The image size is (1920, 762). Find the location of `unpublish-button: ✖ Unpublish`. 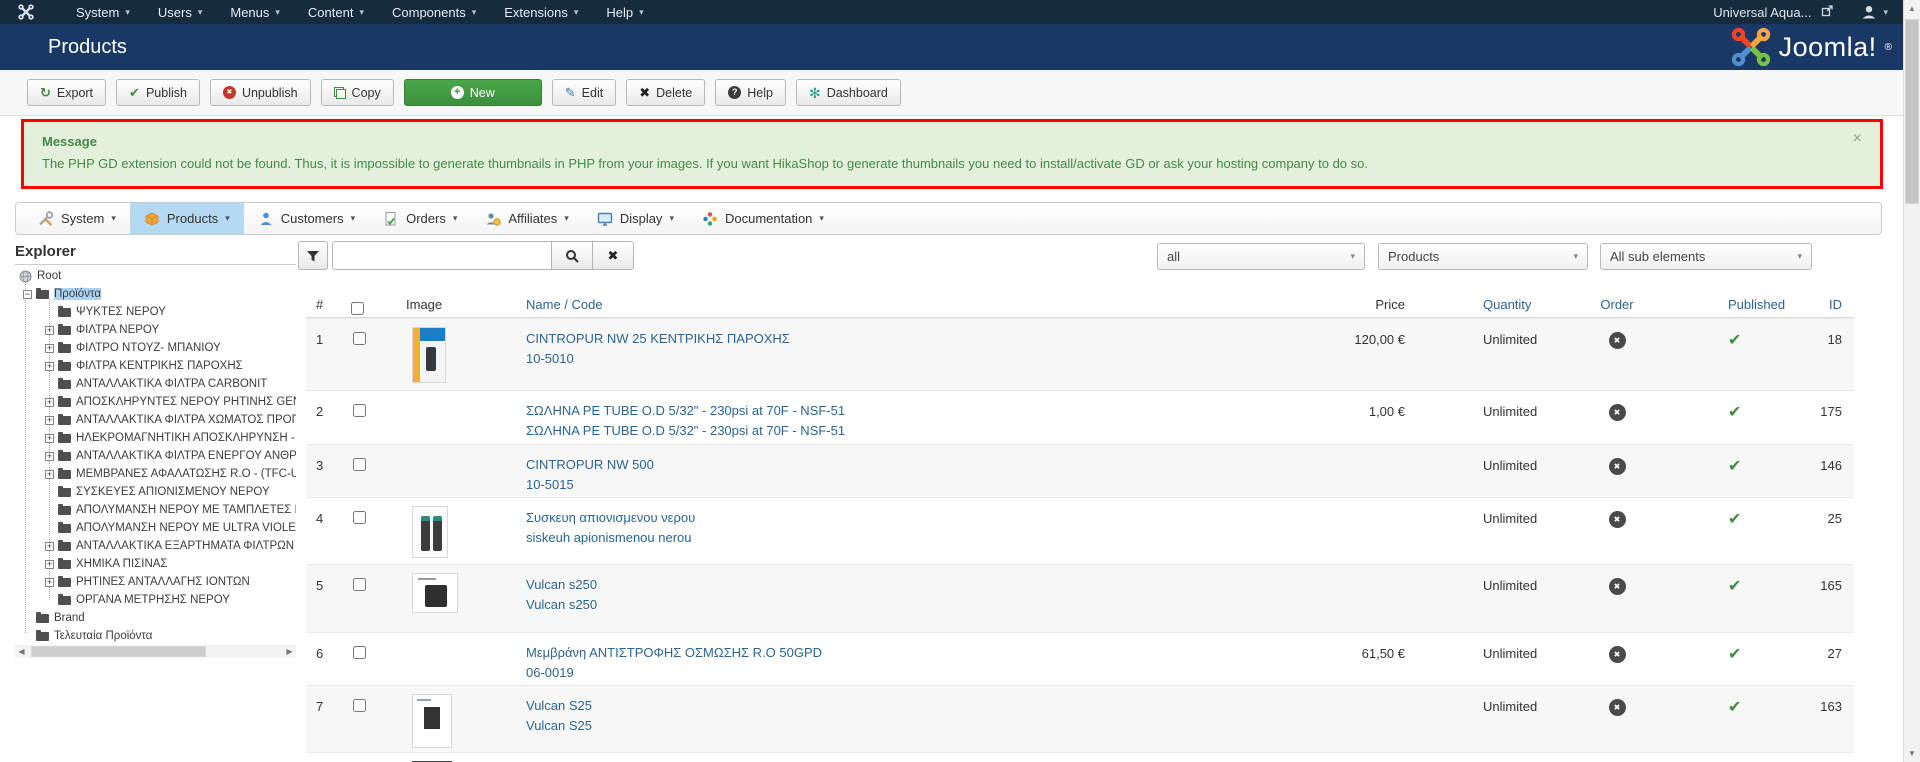

unpublish-button: ✖ Unpublish is located at coordinates (260, 92).